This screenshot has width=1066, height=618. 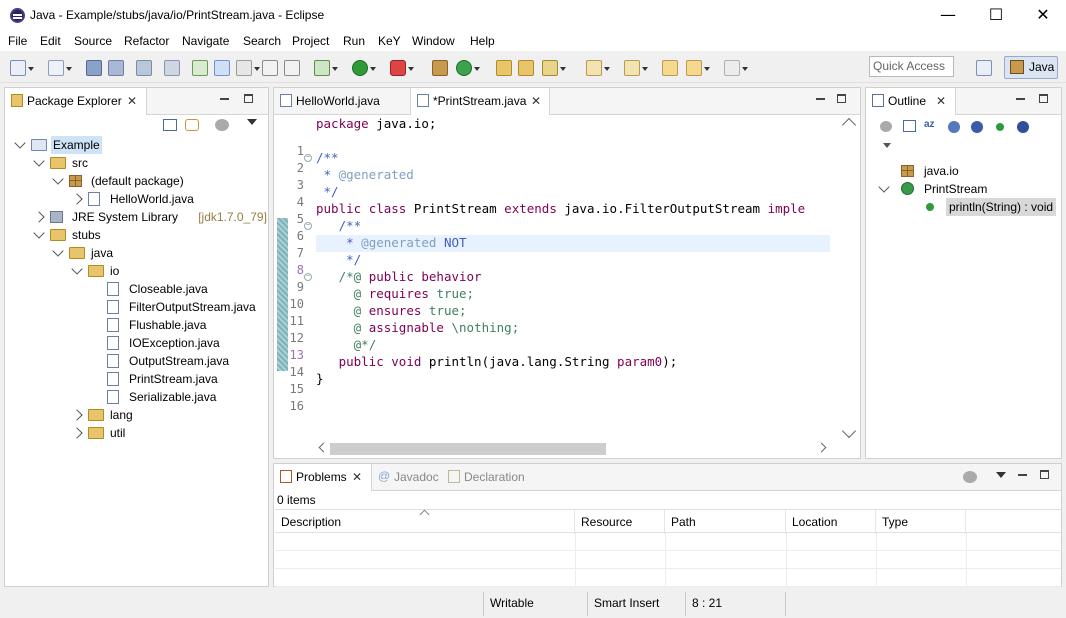 What do you see at coordinates (292, 68) in the screenshot?
I see `show-whitespace-icon` at bounding box center [292, 68].